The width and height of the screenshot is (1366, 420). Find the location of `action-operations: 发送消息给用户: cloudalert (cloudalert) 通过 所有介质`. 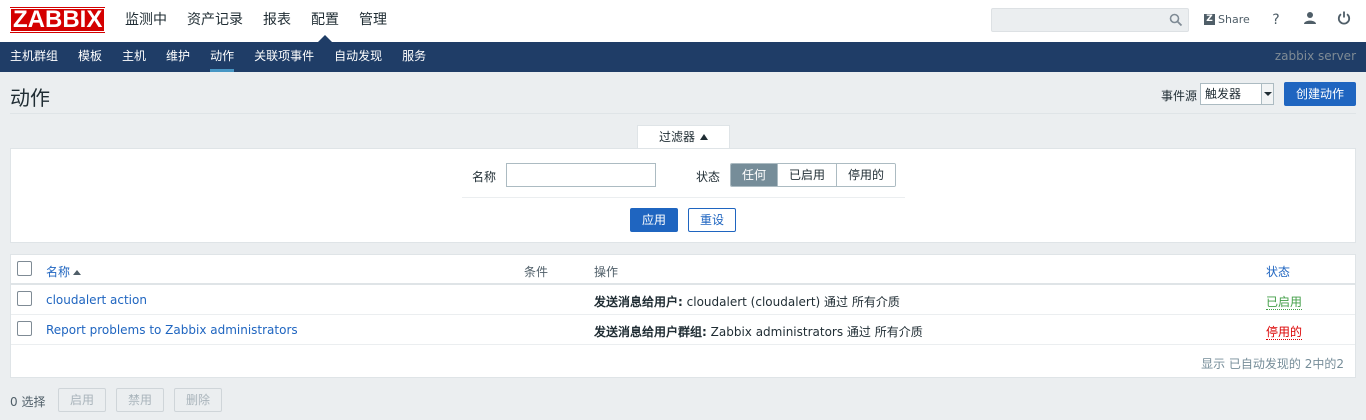

action-operations: 发送消息给用户: cloudalert (cloudalert) 通过 所有介质 is located at coordinates (747, 301).